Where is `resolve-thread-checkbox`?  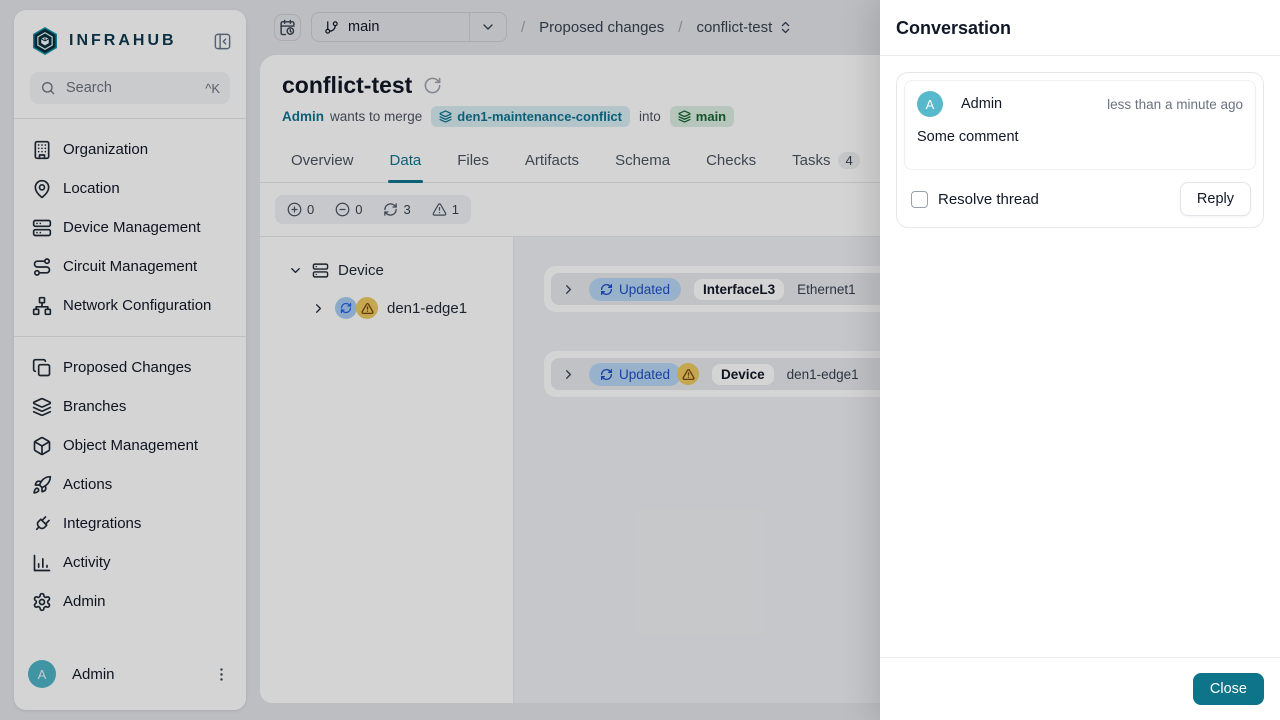
resolve-thread-checkbox is located at coordinates (919, 199).